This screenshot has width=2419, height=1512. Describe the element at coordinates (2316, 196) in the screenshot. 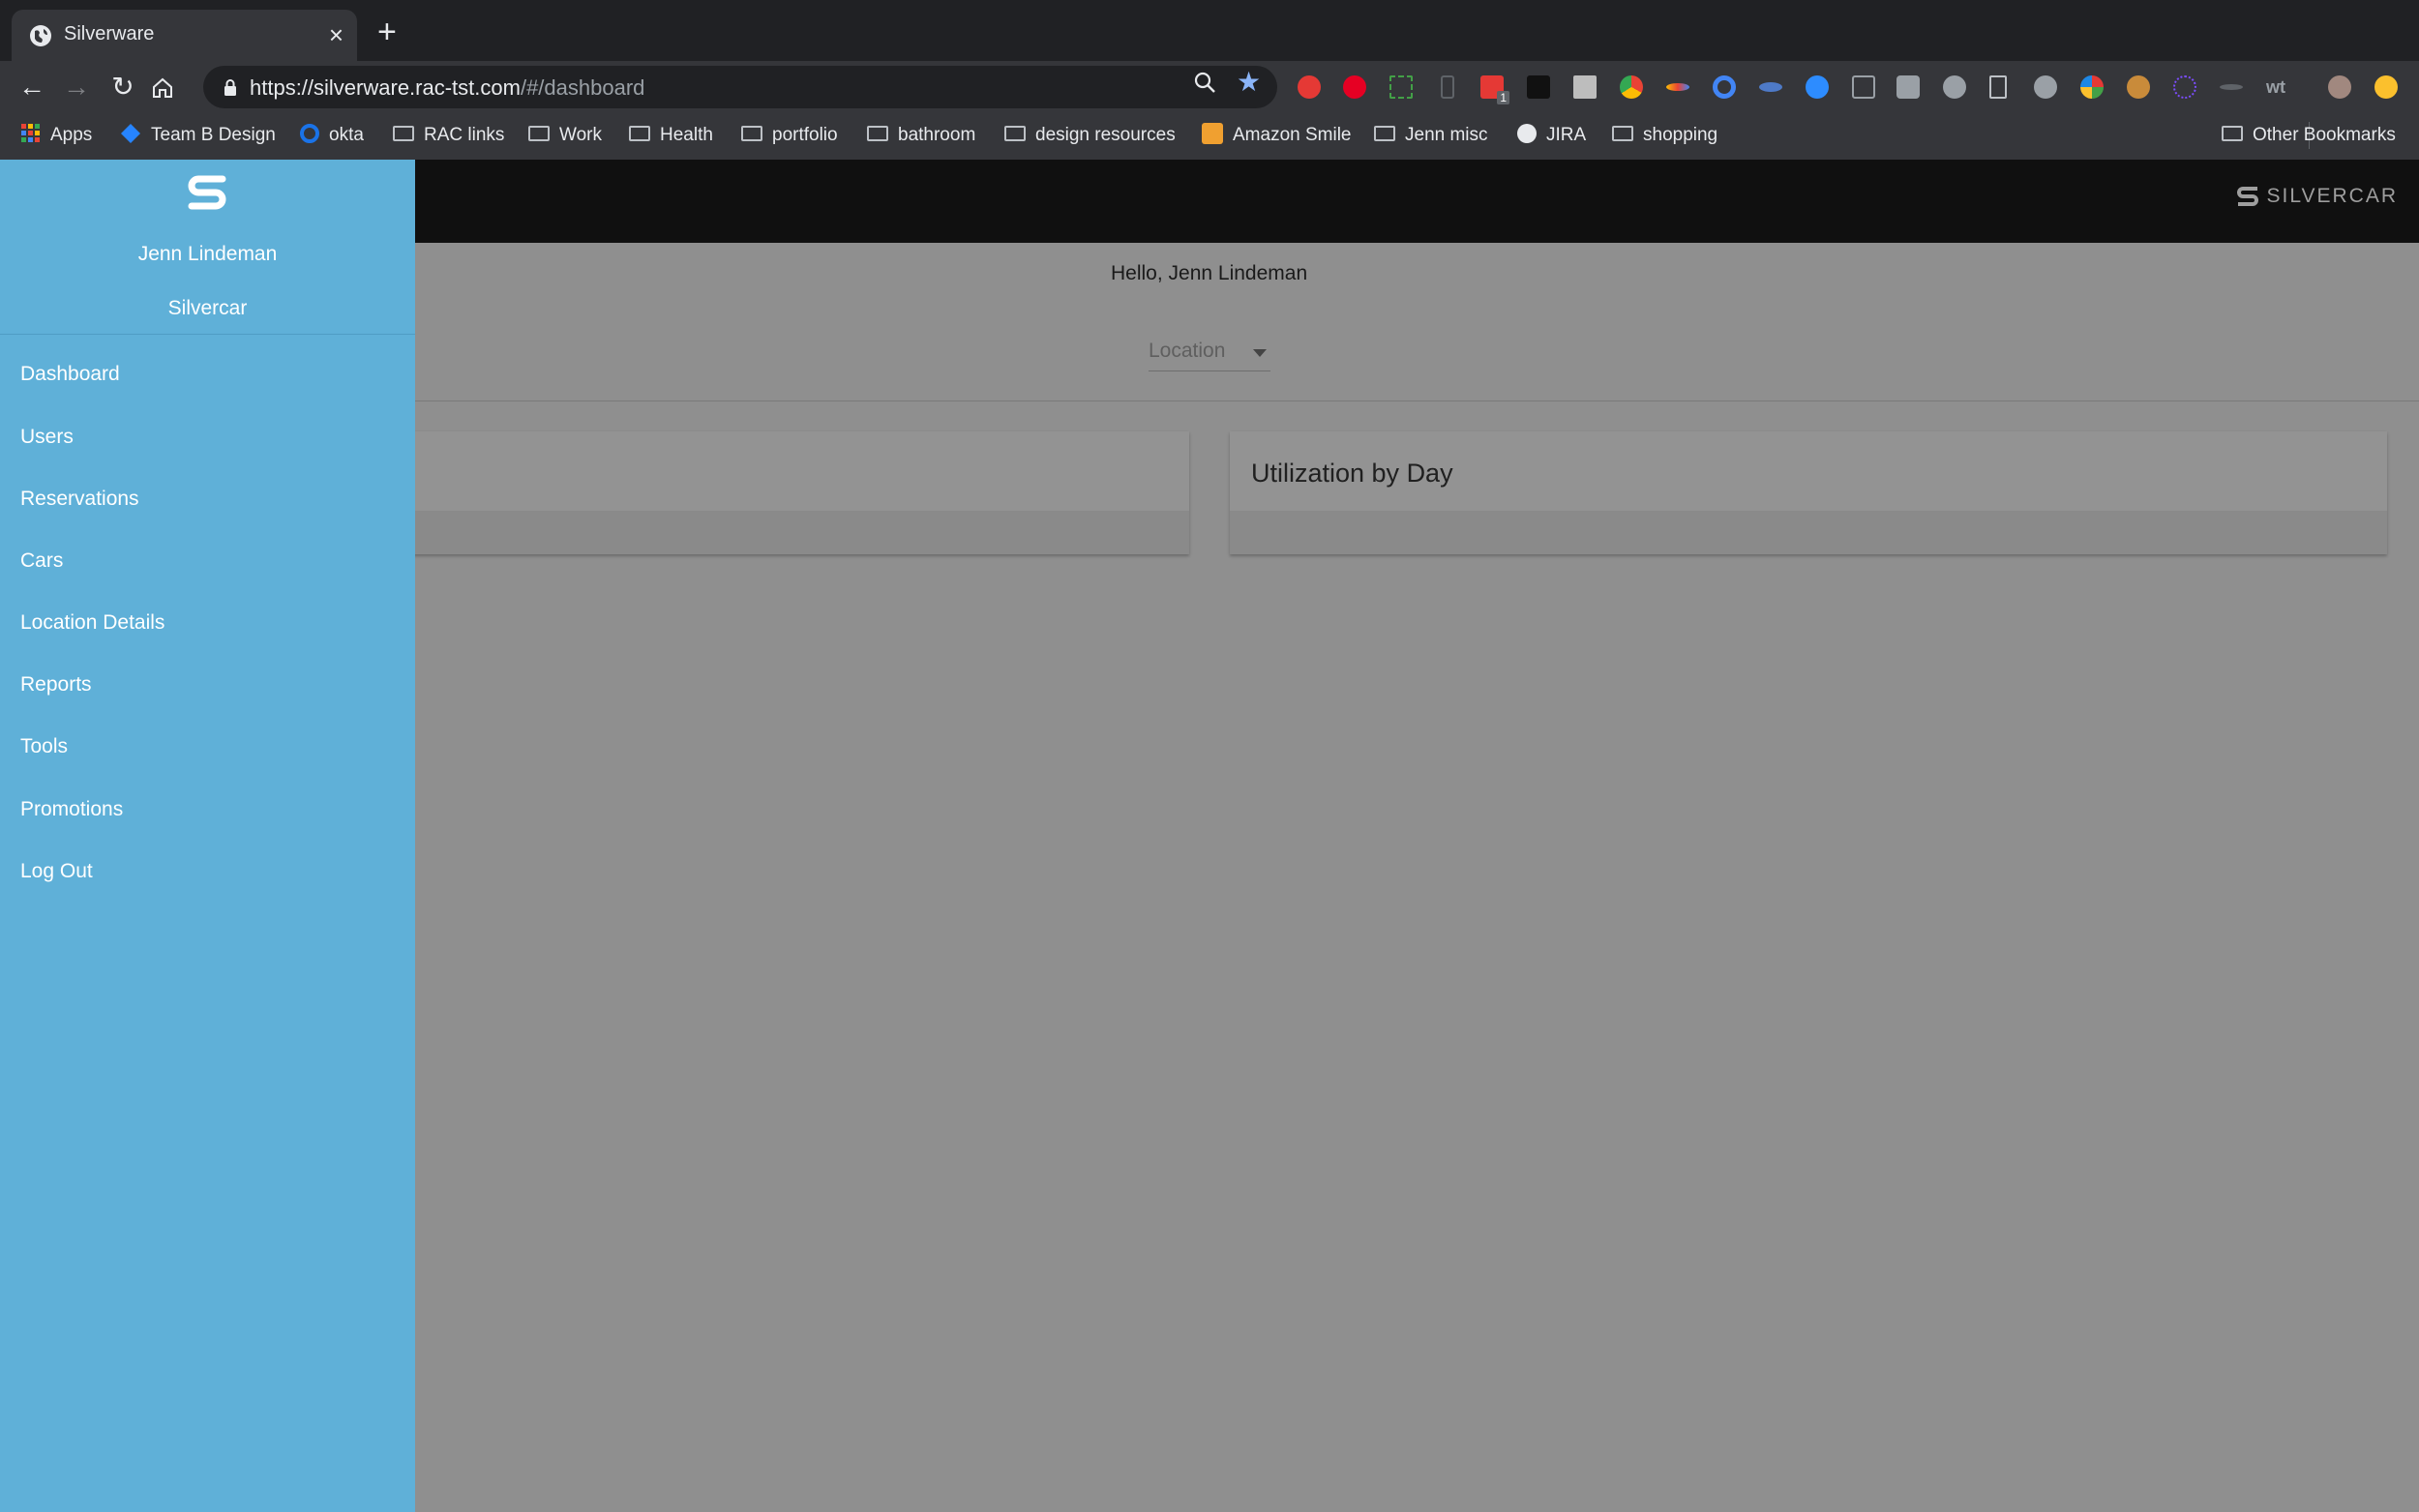

I see `brand-logo: SILVERCAR` at that location.